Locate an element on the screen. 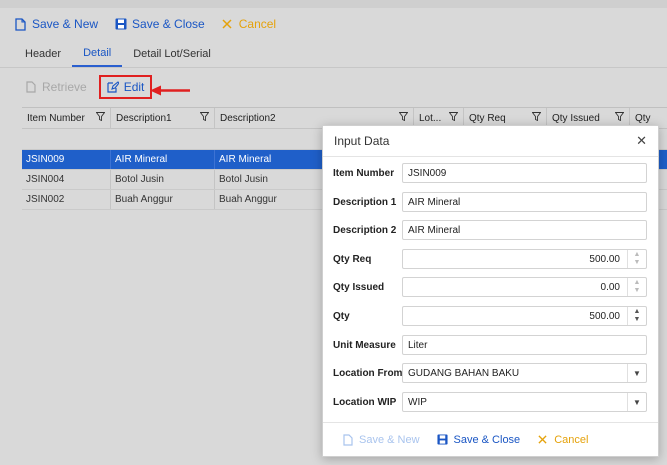  qty-value: 500.00 is located at coordinates (604, 316).